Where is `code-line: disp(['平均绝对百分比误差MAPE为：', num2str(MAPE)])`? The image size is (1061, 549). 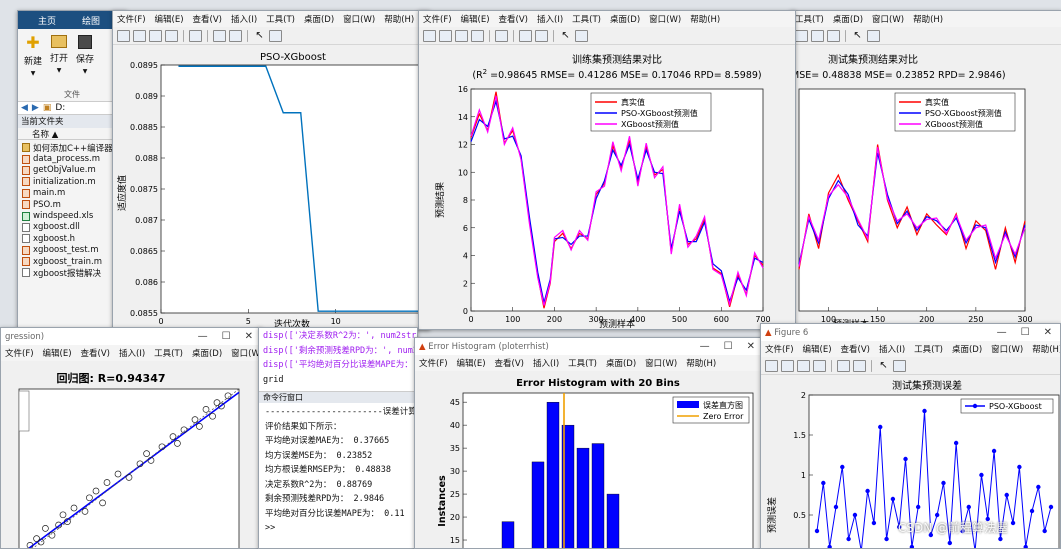 code-line: disp(['平均绝对百分比误差MAPE为：', num2str(MAPE)]) is located at coordinates (340, 365).